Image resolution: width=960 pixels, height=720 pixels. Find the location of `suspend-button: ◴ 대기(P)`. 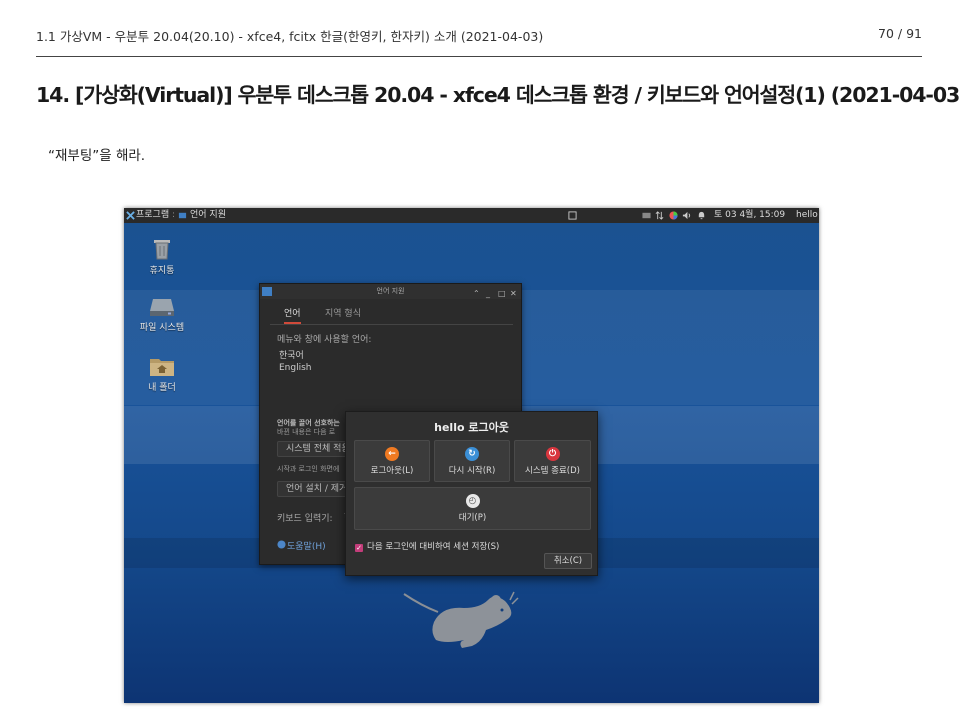

suspend-button: ◴ 대기(P) is located at coordinates (472, 508).